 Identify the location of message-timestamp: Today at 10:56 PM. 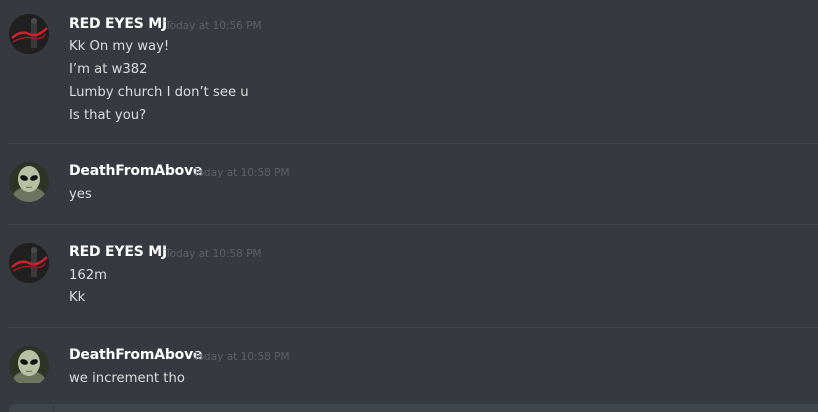
(213, 26).